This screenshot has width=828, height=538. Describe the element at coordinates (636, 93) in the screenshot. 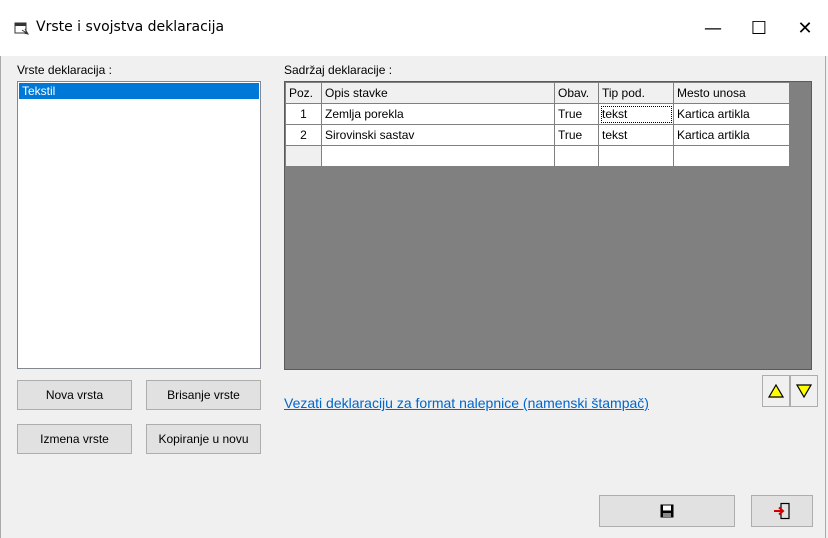

I see `column-header-data-type: Tip pod.` at that location.